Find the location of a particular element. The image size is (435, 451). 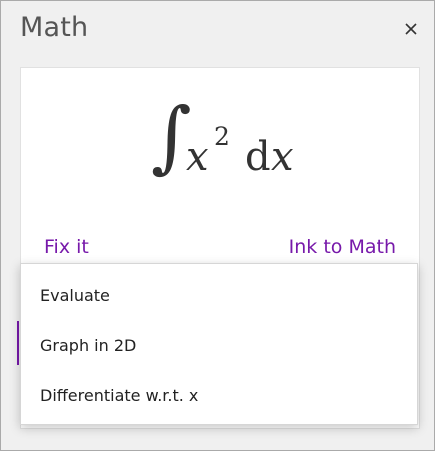

menu-item-differentiate: Differentiate w.r.t. x is located at coordinates (219, 396).